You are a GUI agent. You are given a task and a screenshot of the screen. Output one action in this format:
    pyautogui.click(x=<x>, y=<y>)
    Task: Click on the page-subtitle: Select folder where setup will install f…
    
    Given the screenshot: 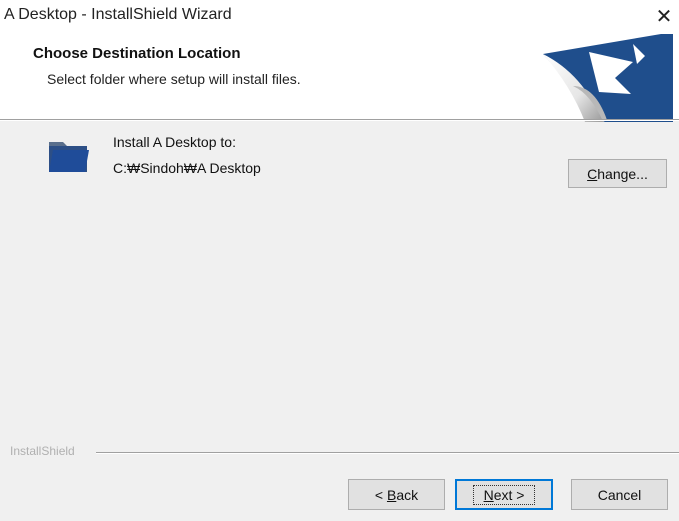 What is the action you would take?
    pyautogui.click(x=174, y=79)
    